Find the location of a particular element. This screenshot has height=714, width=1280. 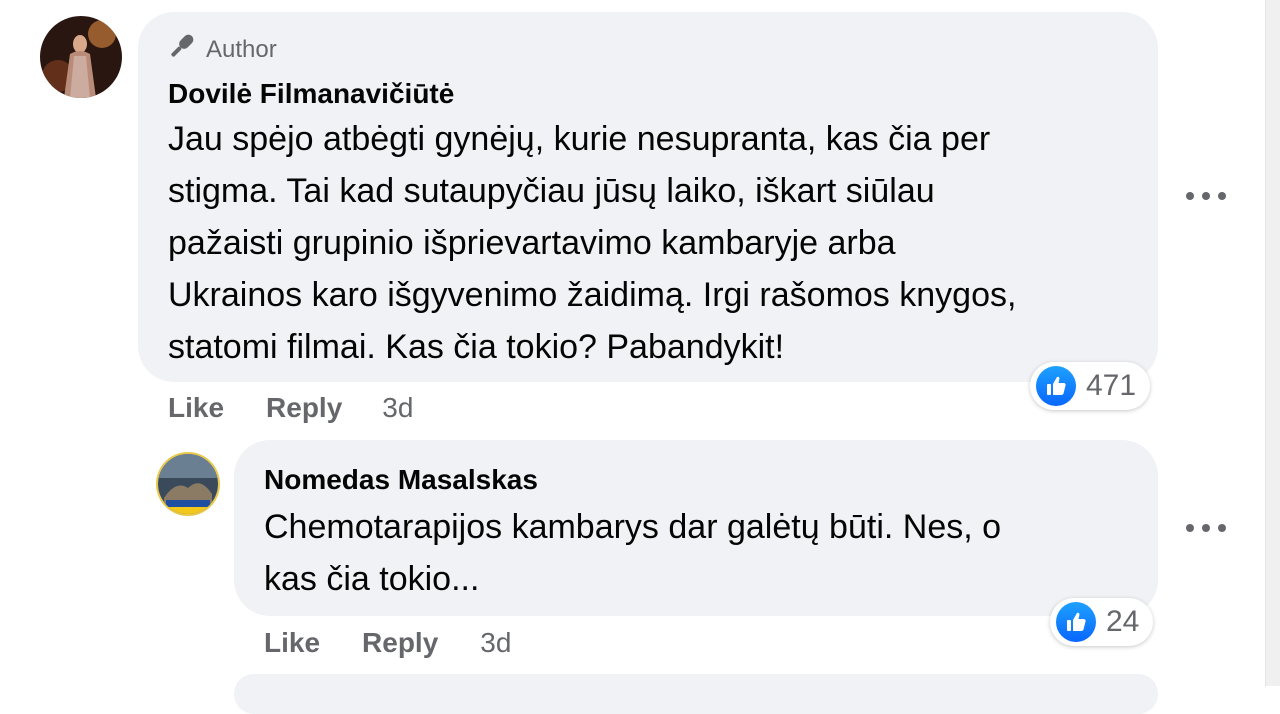

microphone-icon is located at coordinates (182, 49).